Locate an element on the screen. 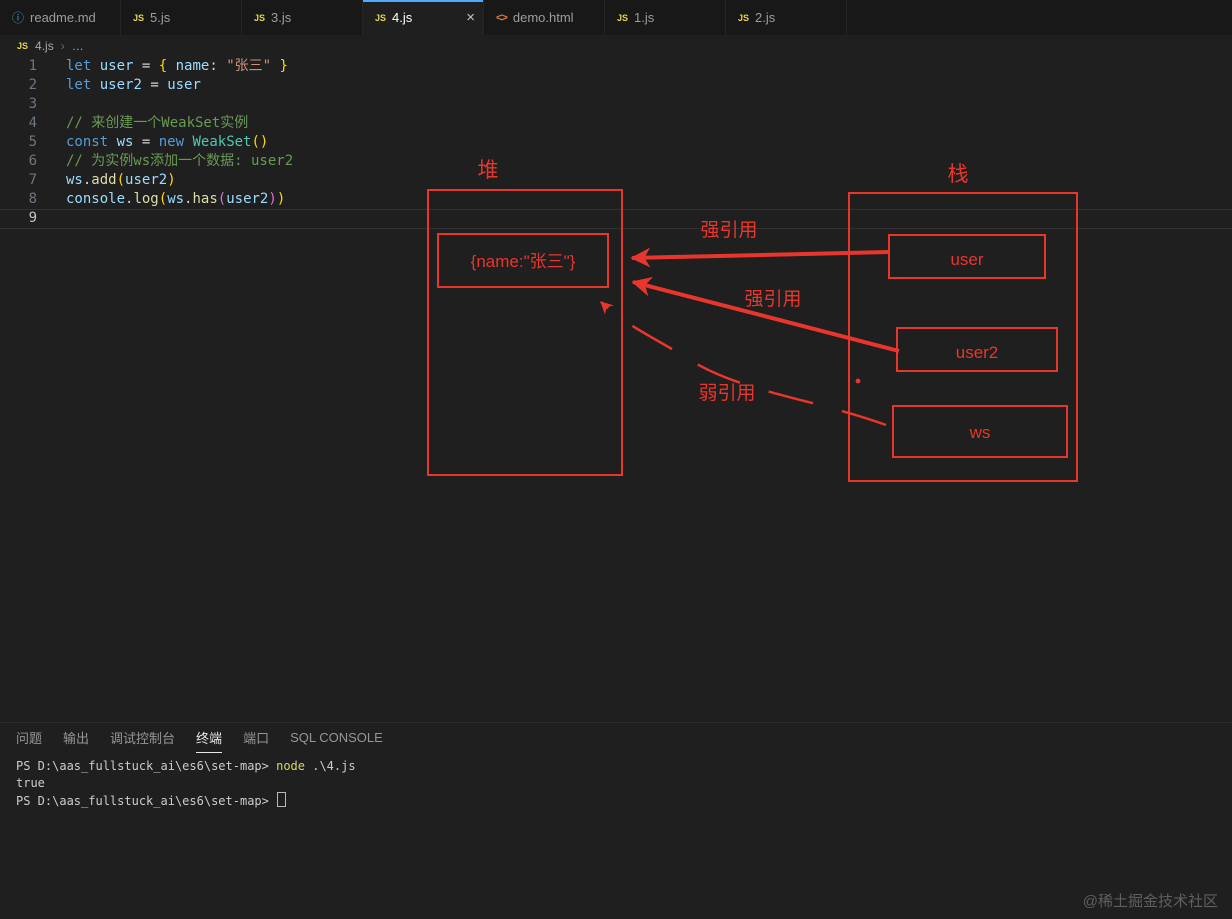 Image resolution: width=1232 pixels, height=919 pixels. panel-tab-端口: 端口 is located at coordinates (256, 738).